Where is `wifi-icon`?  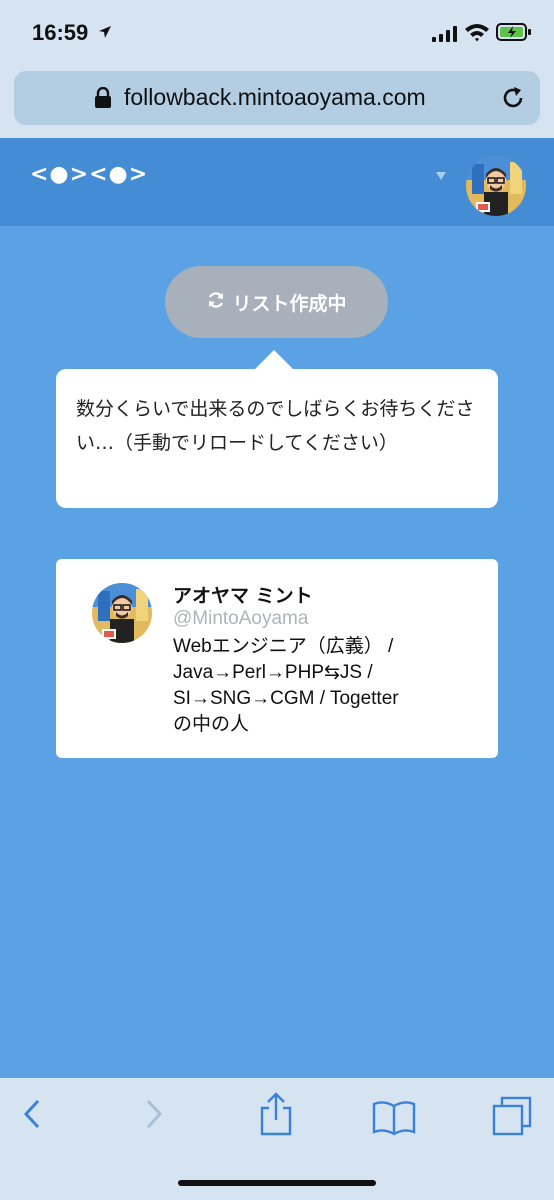 wifi-icon is located at coordinates (477, 34).